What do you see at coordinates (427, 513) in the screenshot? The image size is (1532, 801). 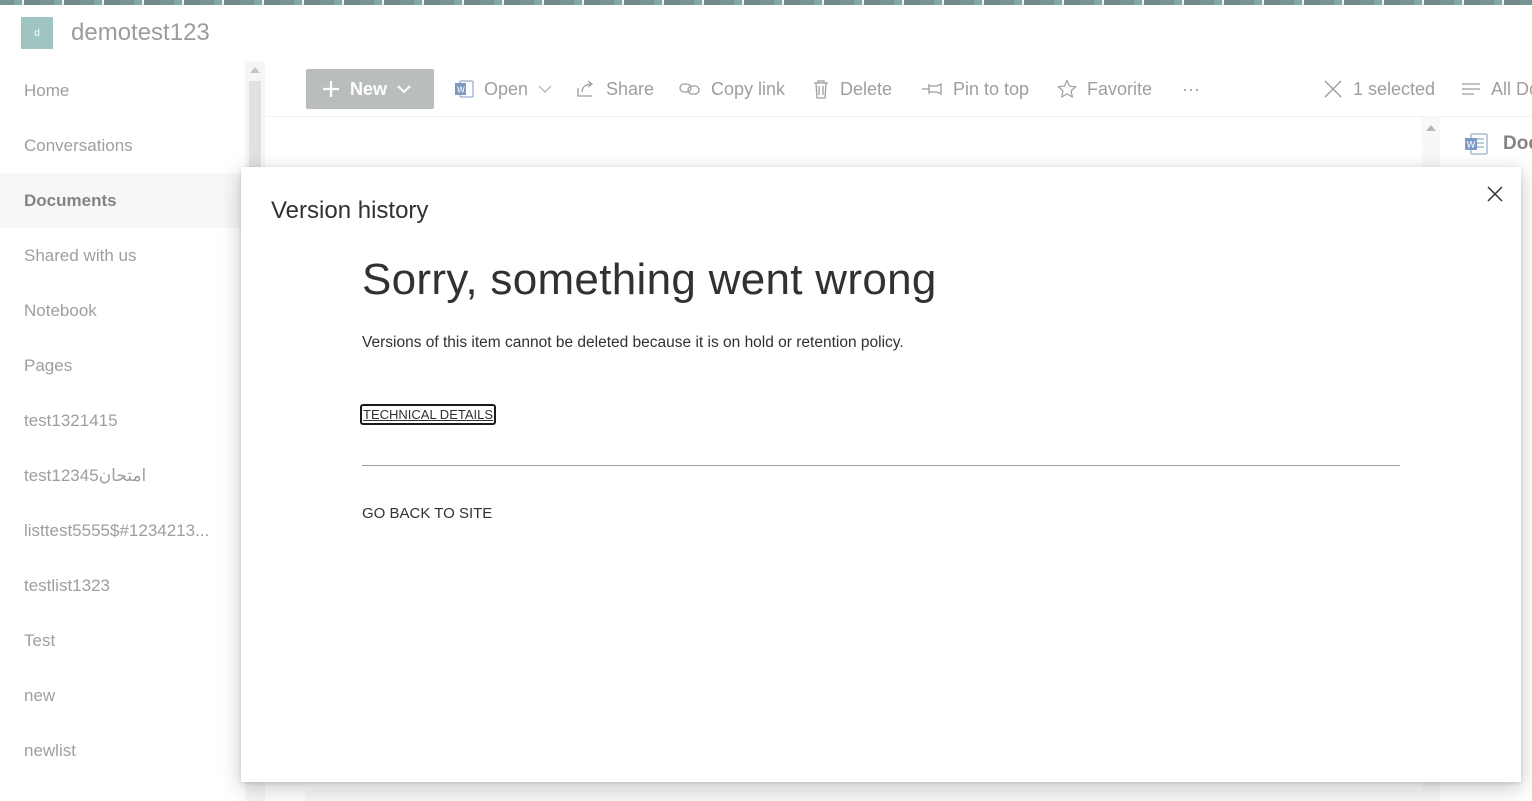 I see `go-back-to-site-link: GO BACK TO SITE` at bounding box center [427, 513].